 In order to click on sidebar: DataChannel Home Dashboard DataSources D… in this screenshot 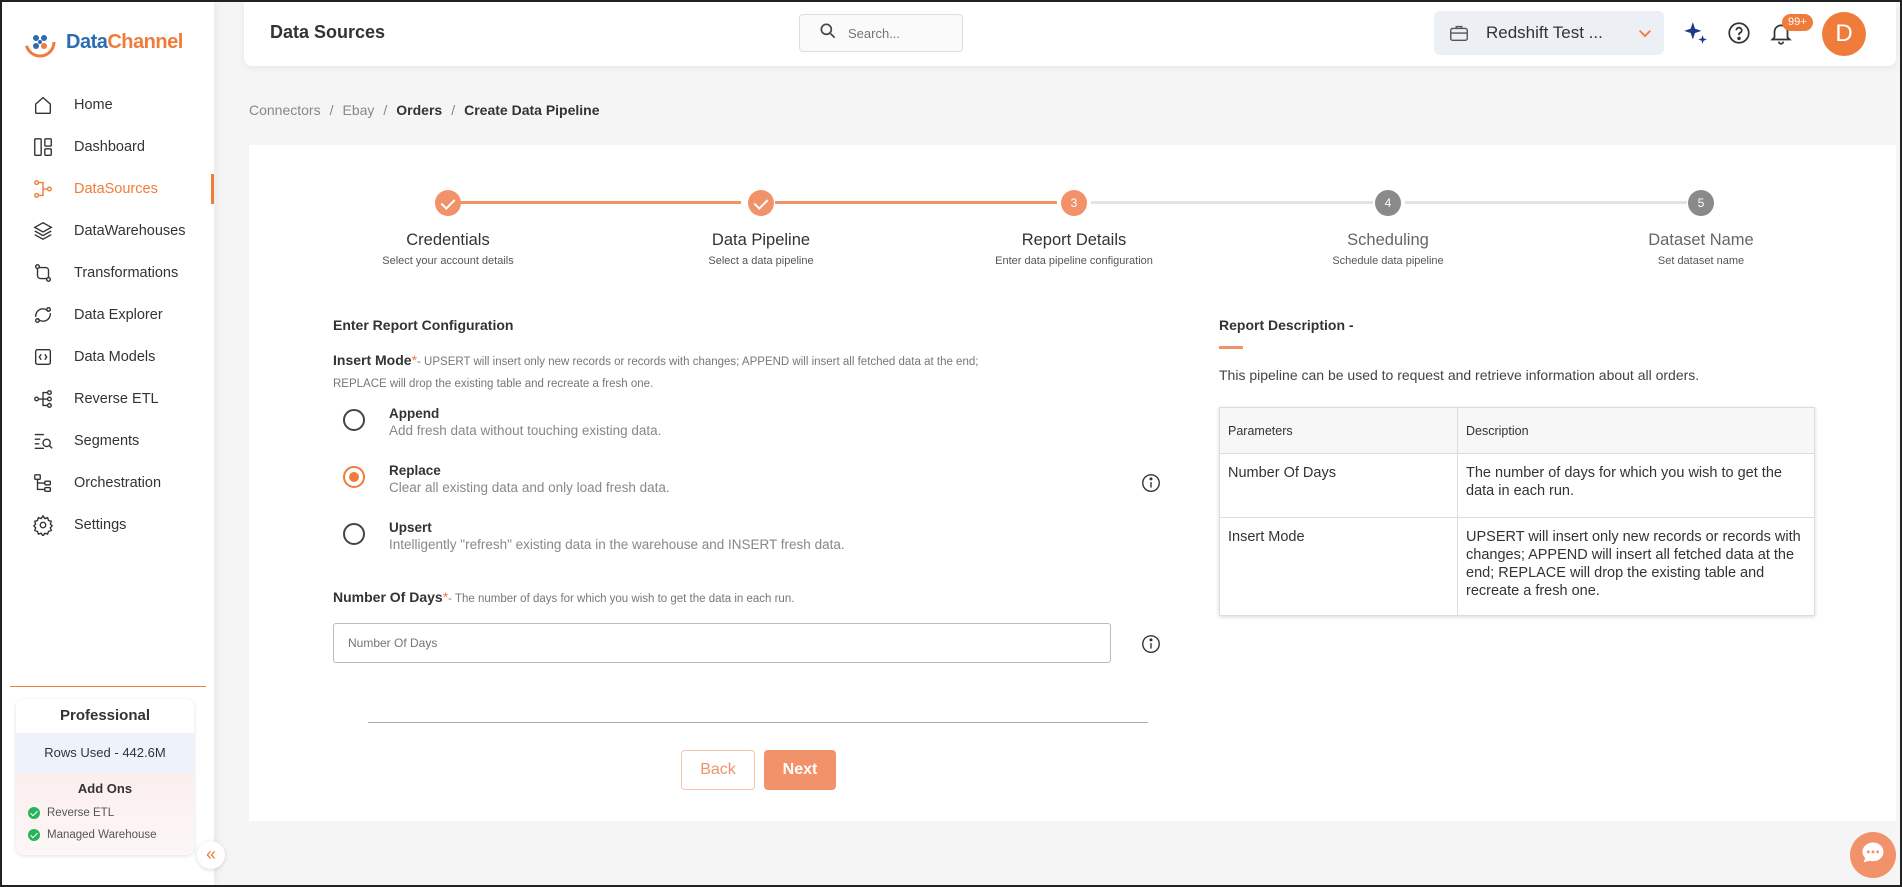, I will do `click(108, 443)`.